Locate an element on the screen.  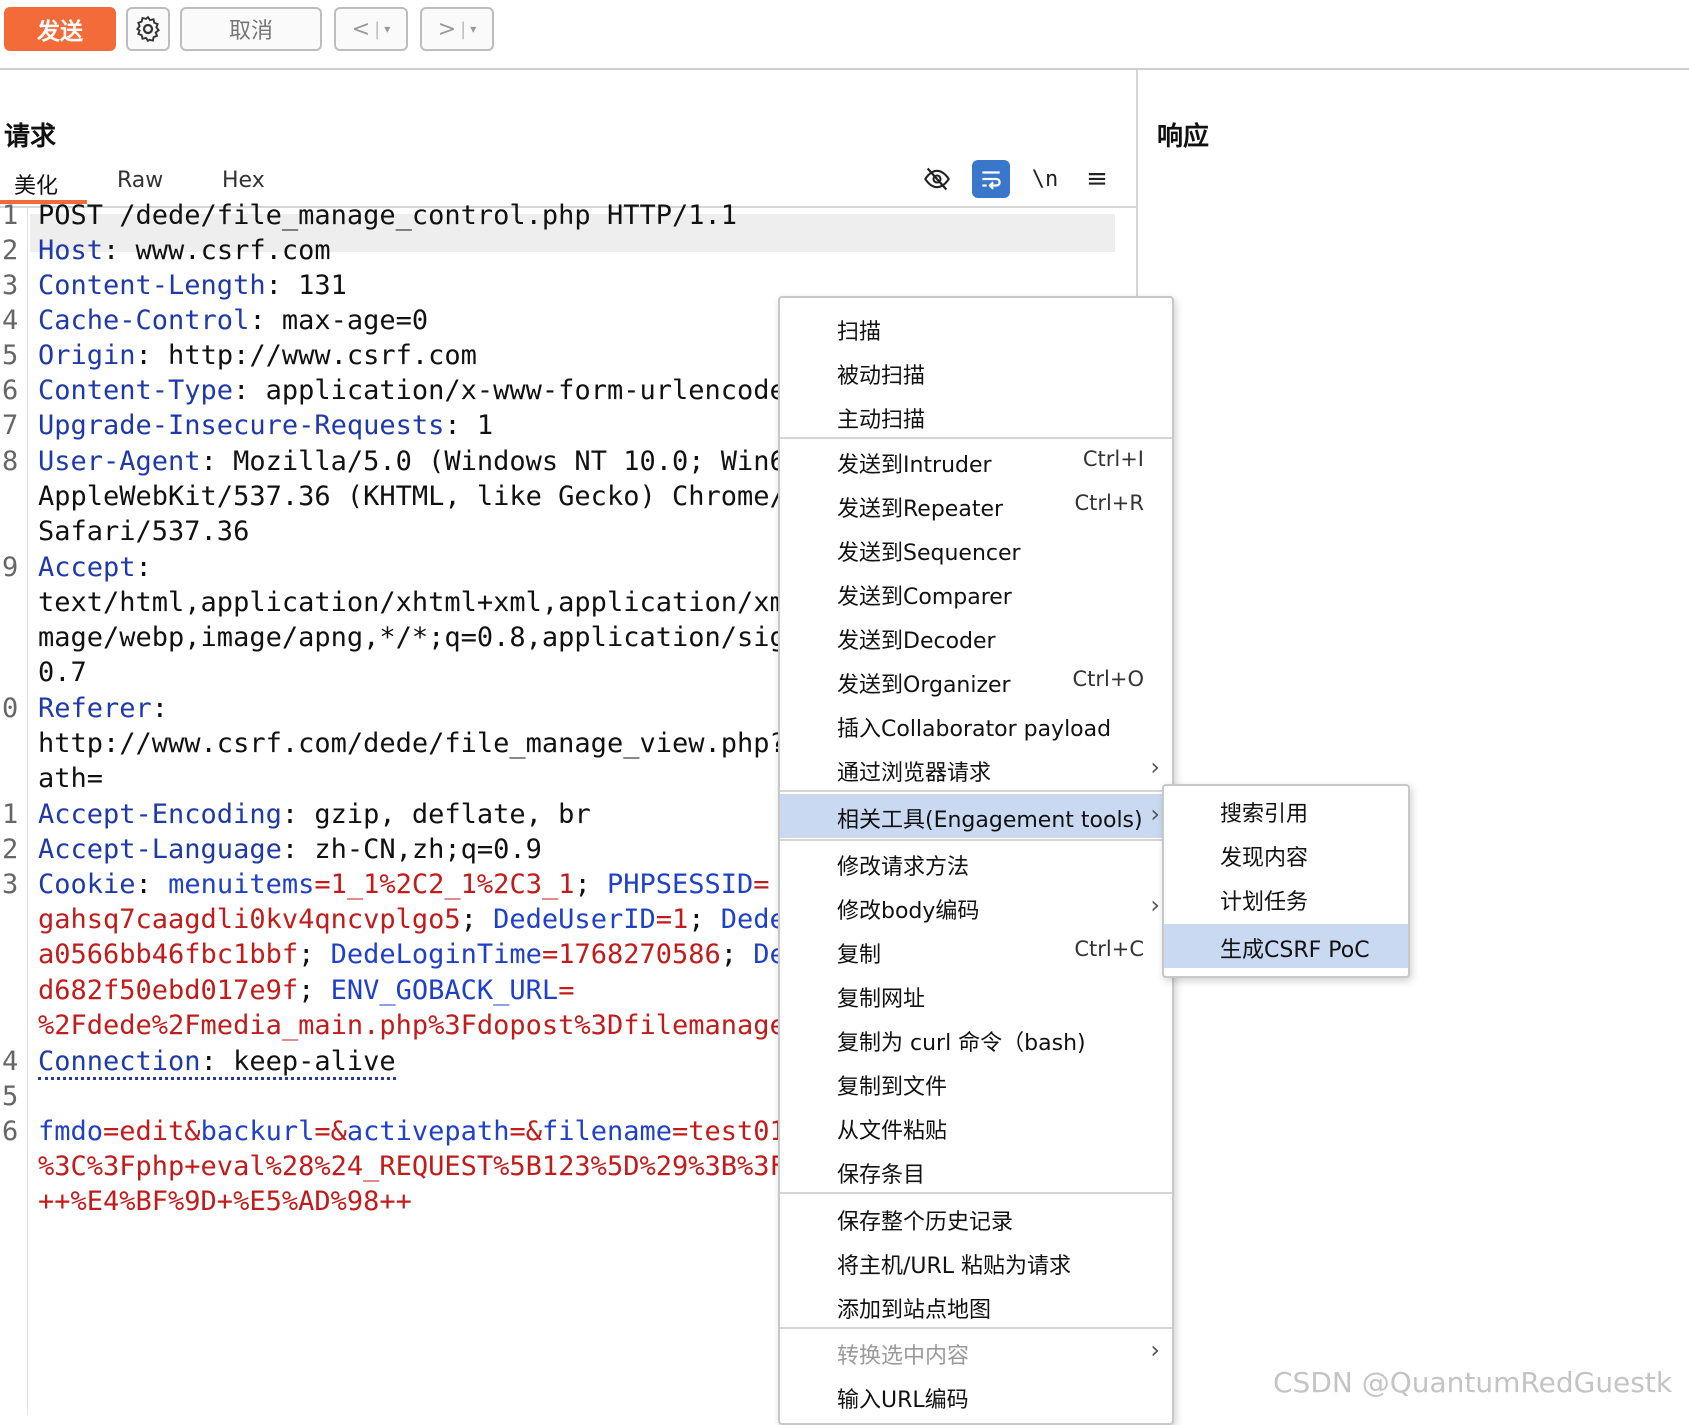
menu-item-save-item: 保存条目 is located at coordinates (976, 1171).